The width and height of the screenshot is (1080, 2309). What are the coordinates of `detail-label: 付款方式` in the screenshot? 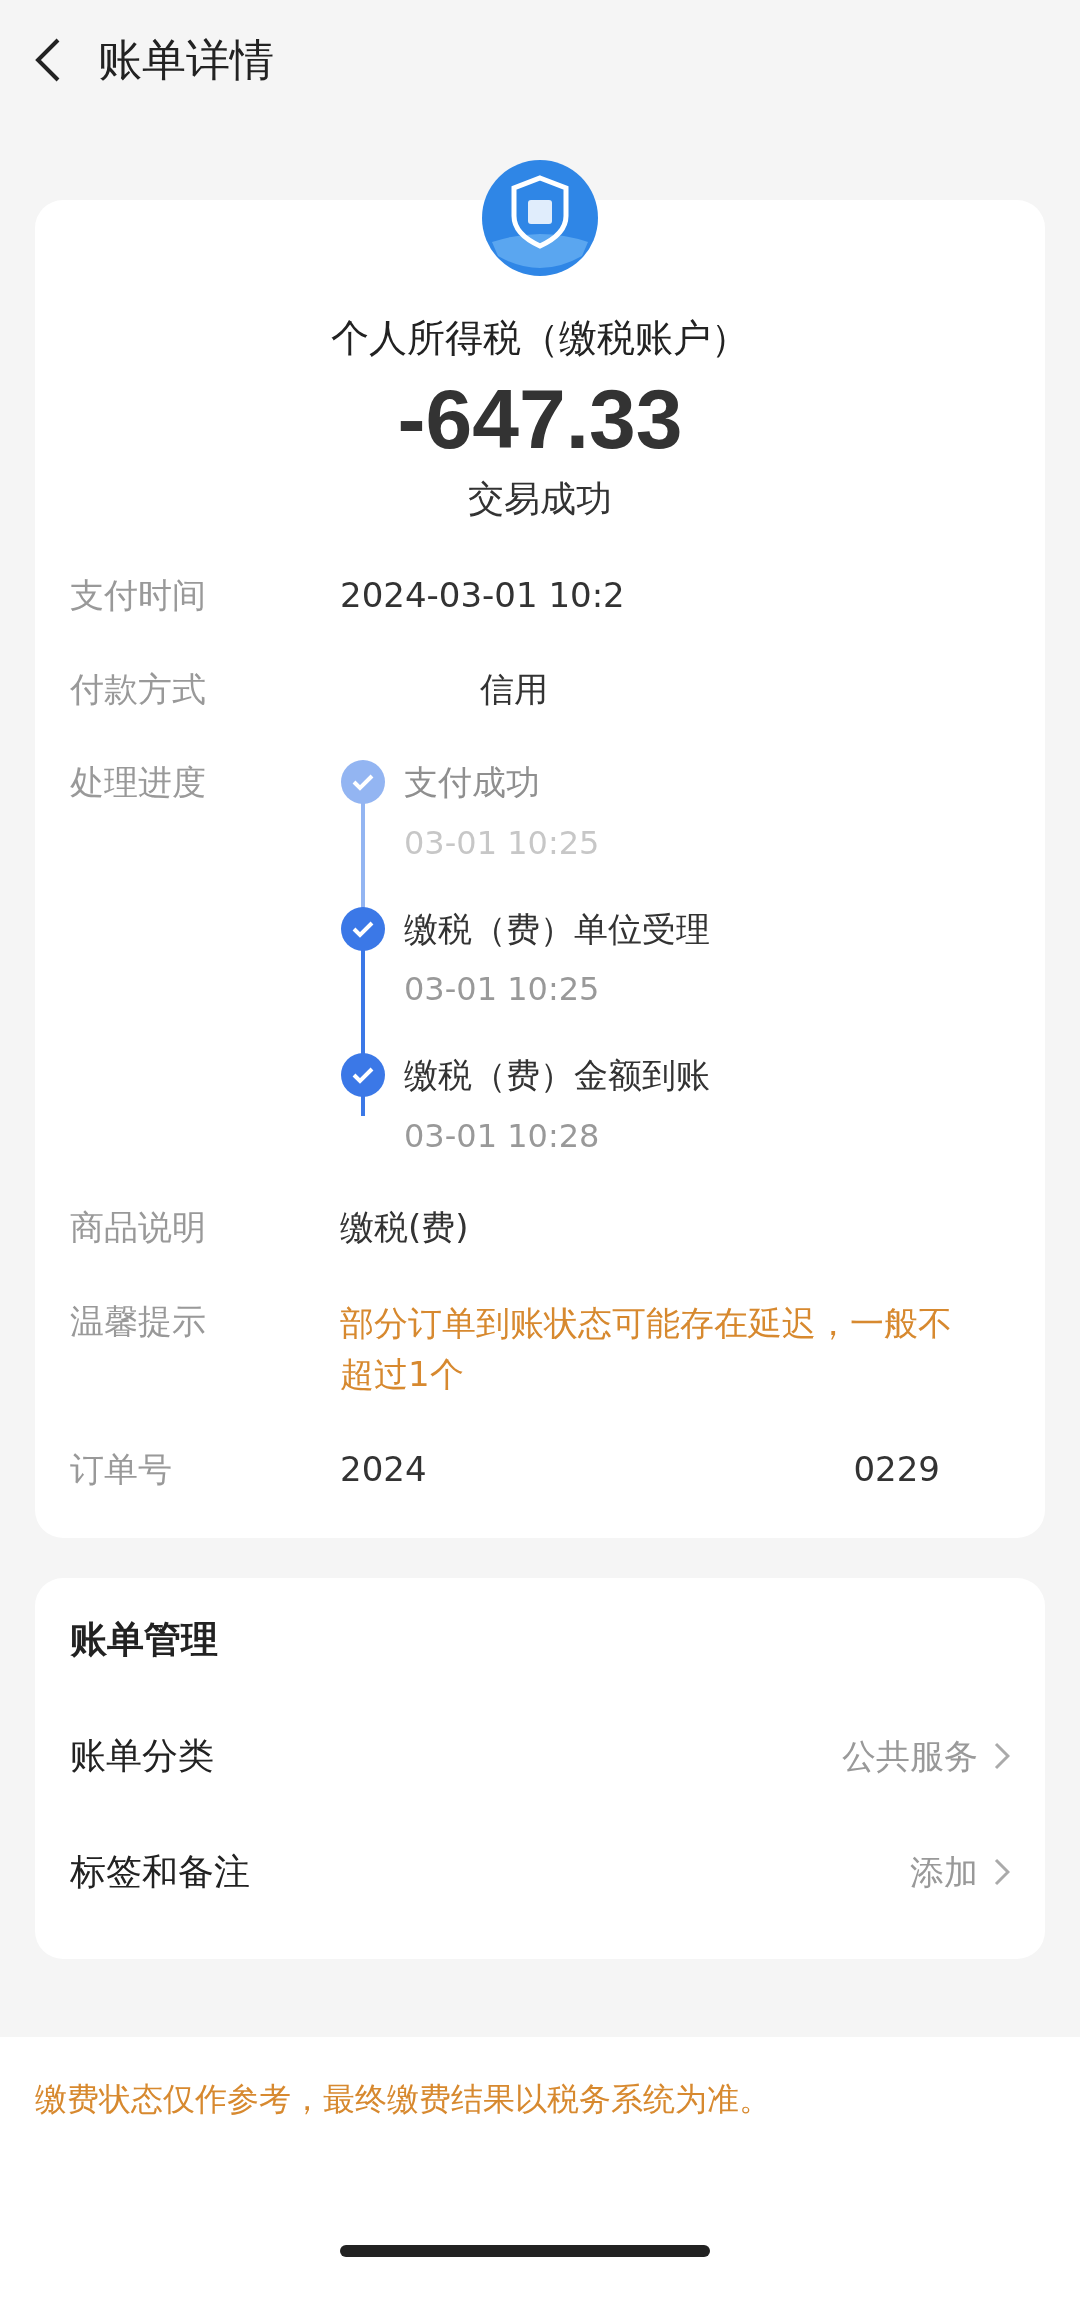 It's located at (138, 689).